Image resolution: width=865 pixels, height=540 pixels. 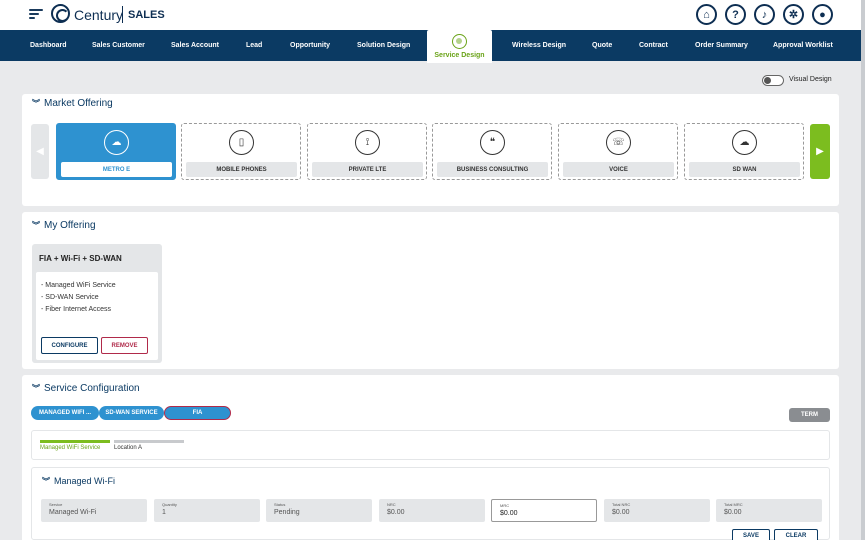 I want to click on offering-card-private-lte: ⟟ PRIVATE LTE, so click(x=367, y=151).